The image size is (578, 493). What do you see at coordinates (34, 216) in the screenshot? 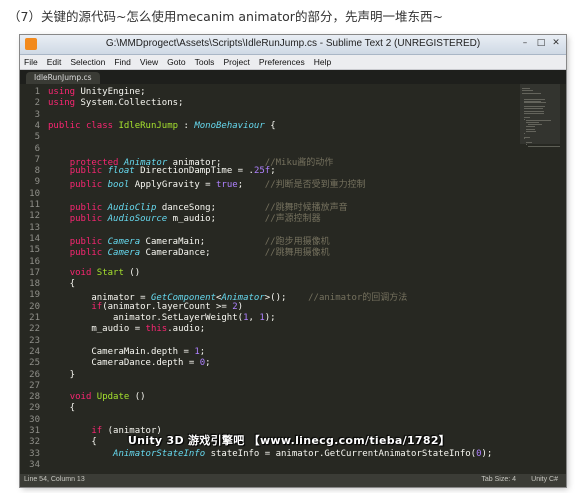
I see `line-number: 12` at bounding box center [34, 216].